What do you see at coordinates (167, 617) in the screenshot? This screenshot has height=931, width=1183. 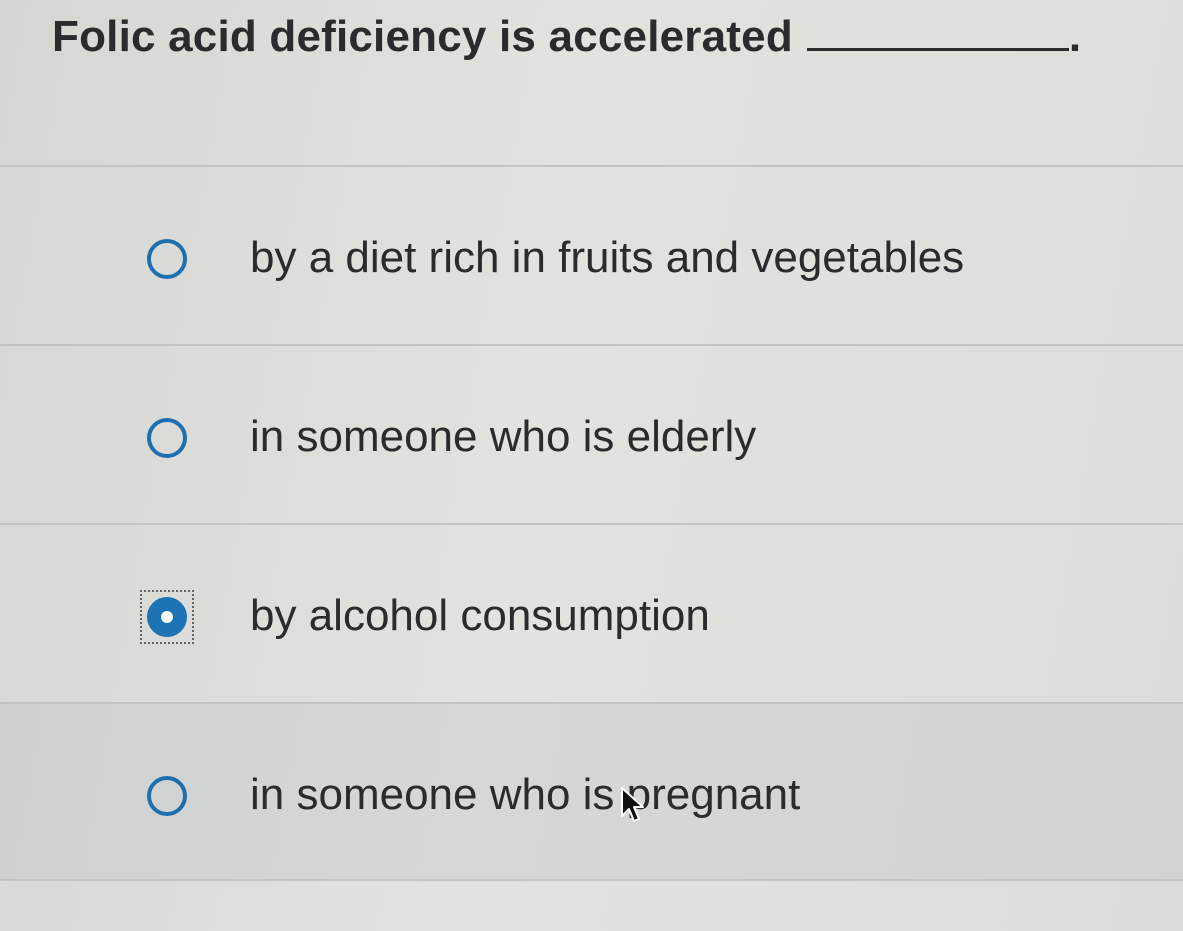 I see `radio-button-selected` at bounding box center [167, 617].